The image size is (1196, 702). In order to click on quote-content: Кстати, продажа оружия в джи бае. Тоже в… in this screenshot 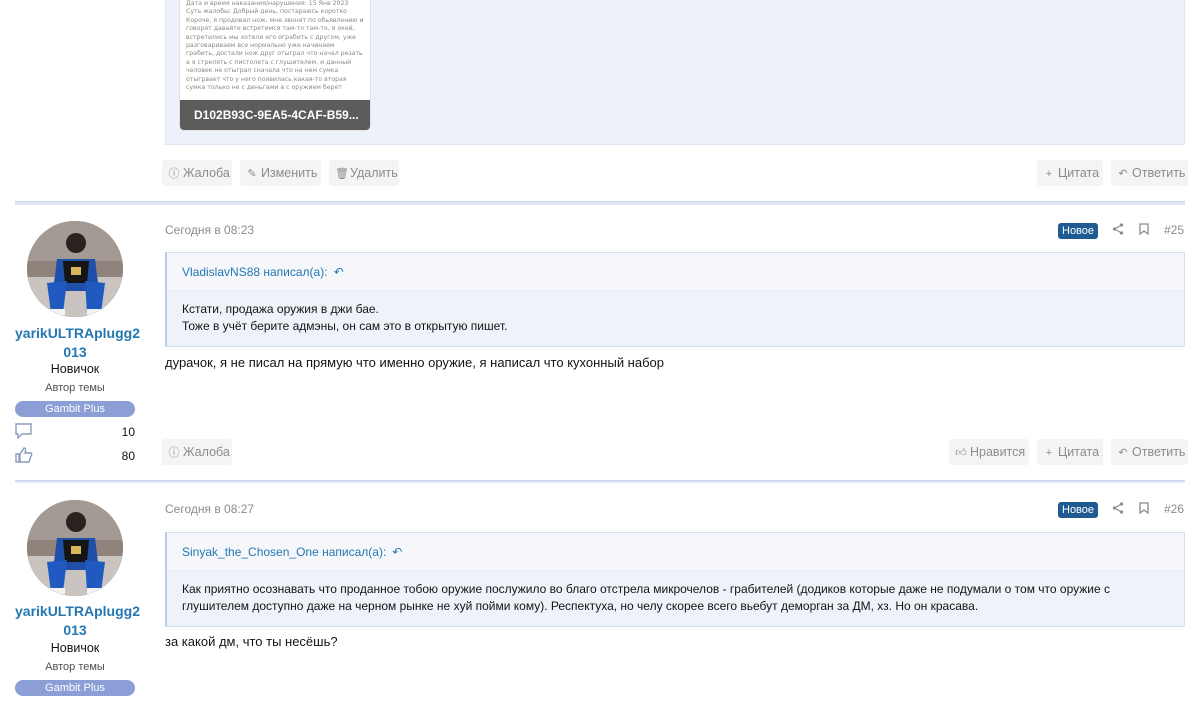, I will do `click(675, 318)`.